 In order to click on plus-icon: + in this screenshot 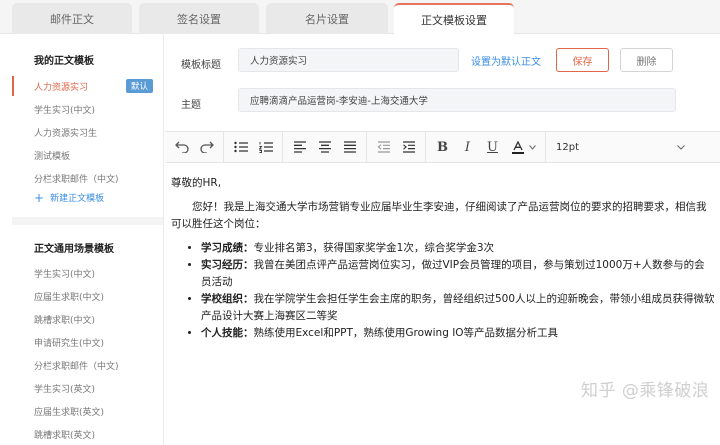, I will do `click(39, 197)`.